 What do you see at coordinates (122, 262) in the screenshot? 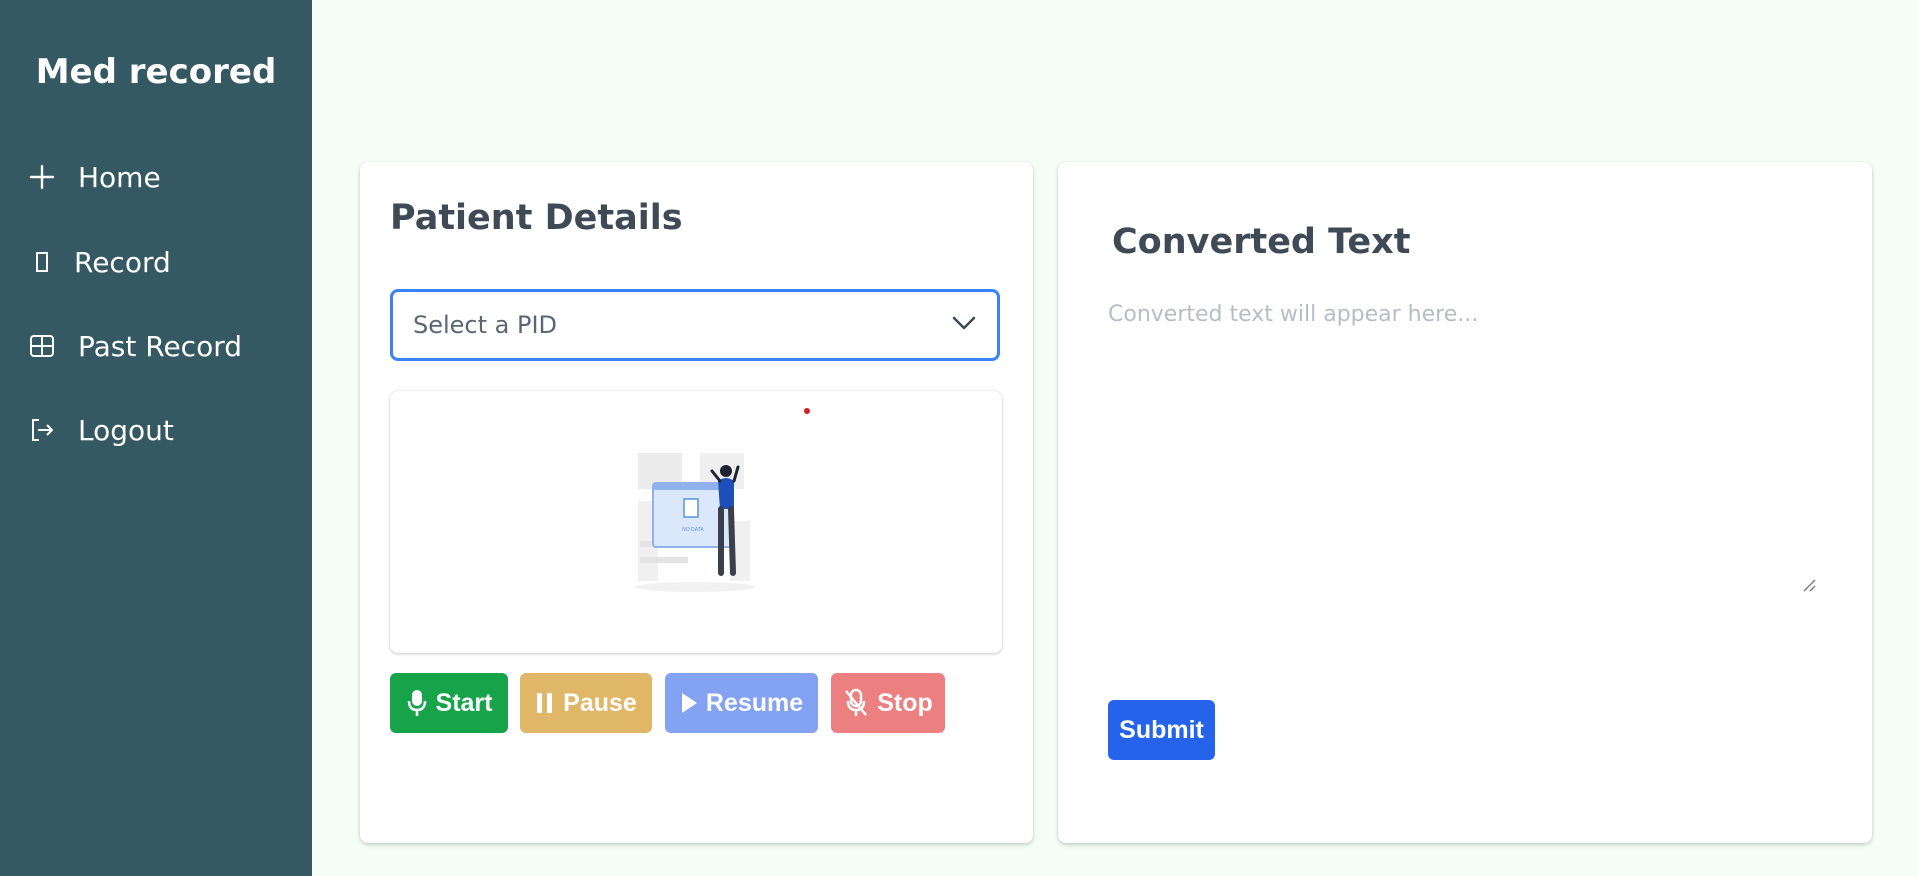
I see `sidebar-item-label: Record` at bounding box center [122, 262].